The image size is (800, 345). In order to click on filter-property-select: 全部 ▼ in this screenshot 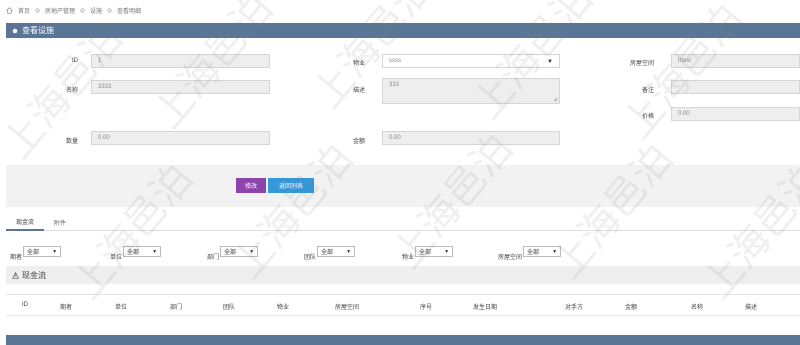, I will do `click(434, 251)`.